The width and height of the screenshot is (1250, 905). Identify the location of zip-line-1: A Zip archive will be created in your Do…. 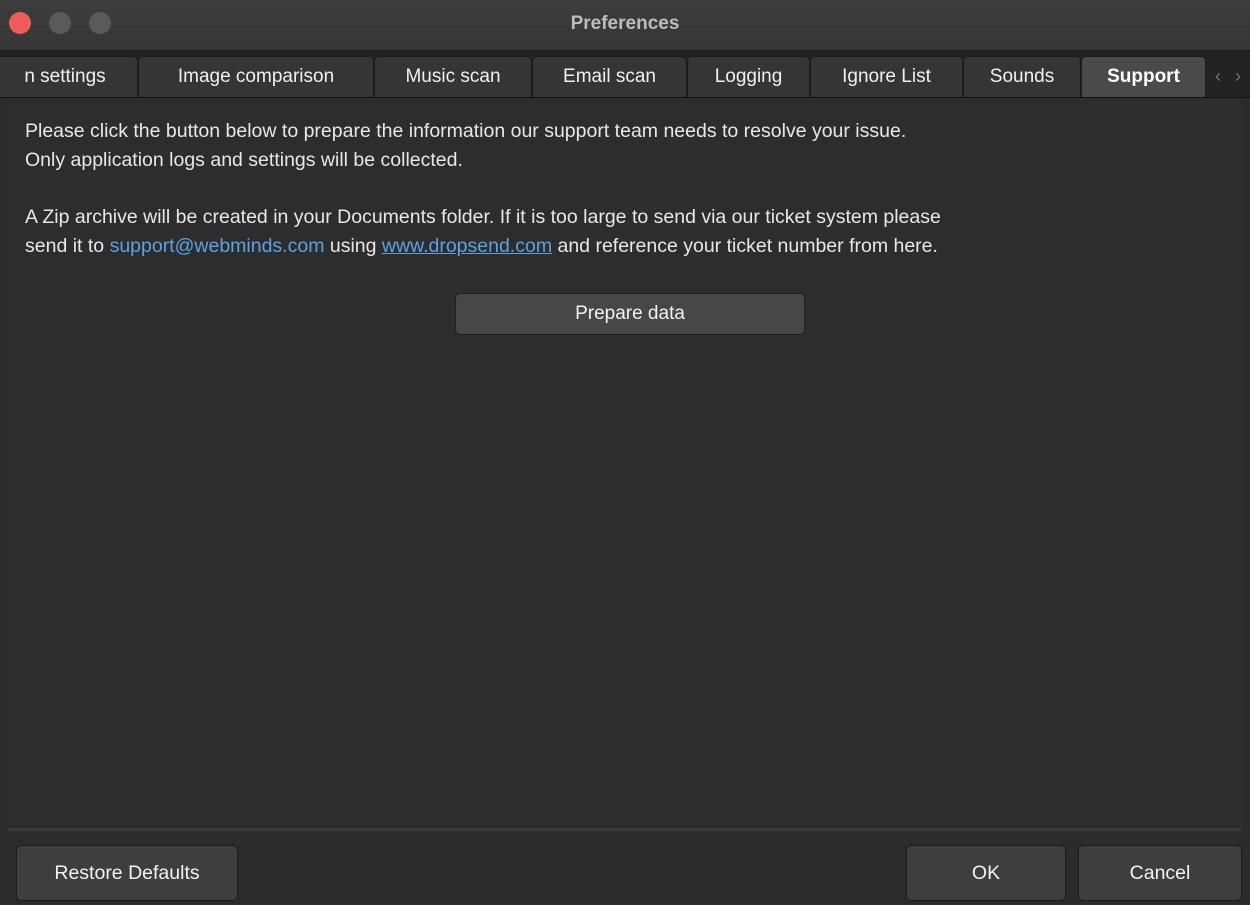
(483, 217).